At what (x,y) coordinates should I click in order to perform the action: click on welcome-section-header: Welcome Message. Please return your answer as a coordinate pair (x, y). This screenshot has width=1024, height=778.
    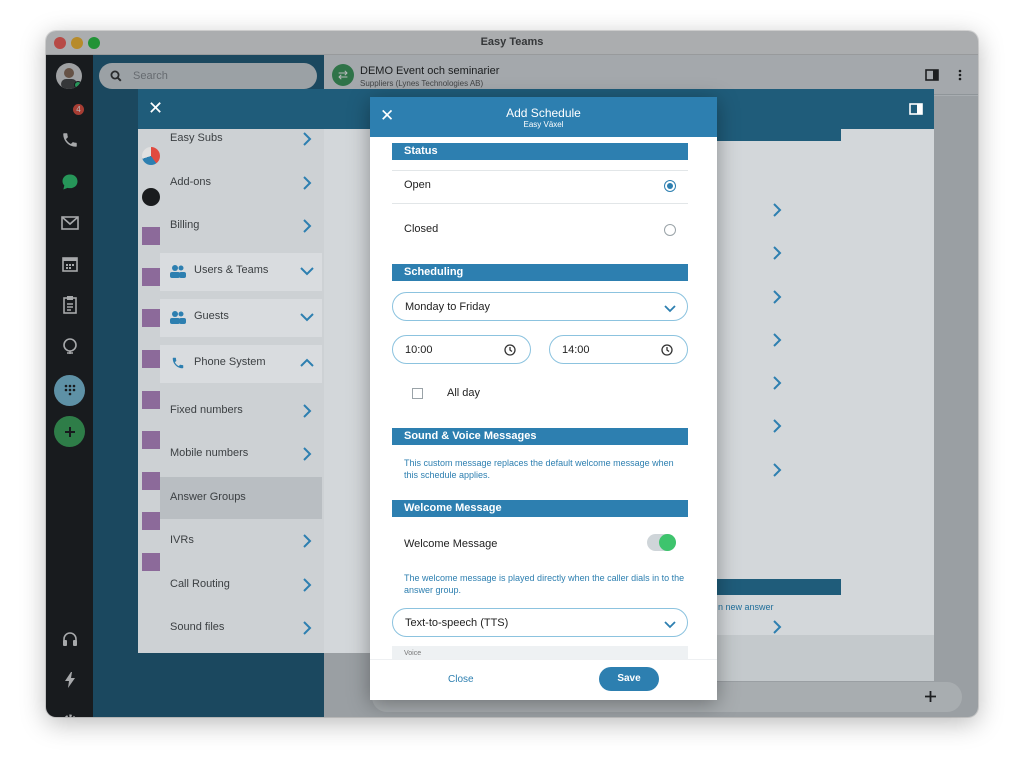
    Looking at the image, I should click on (540, 508).